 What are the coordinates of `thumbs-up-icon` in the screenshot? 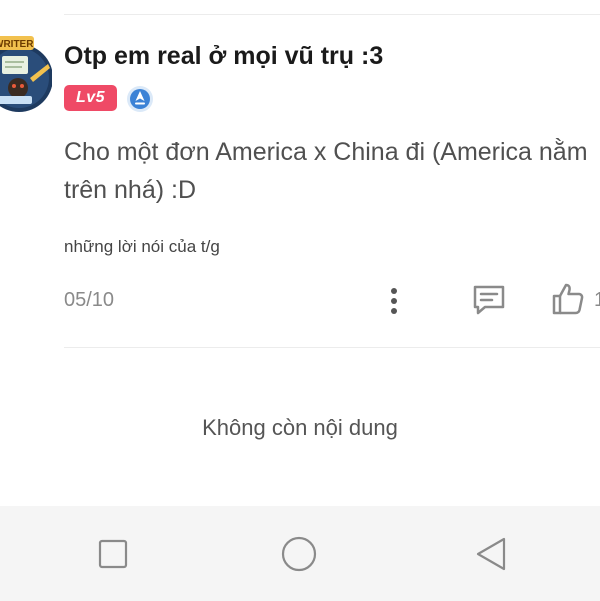 It's located at (568, 299).